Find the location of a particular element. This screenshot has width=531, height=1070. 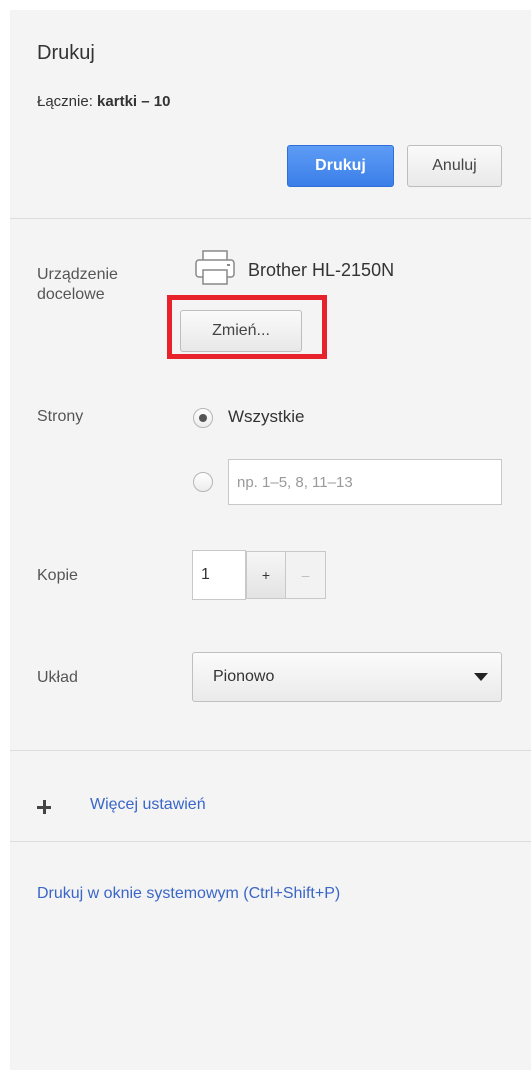

footer-divider is located at coordinates (270, 841).